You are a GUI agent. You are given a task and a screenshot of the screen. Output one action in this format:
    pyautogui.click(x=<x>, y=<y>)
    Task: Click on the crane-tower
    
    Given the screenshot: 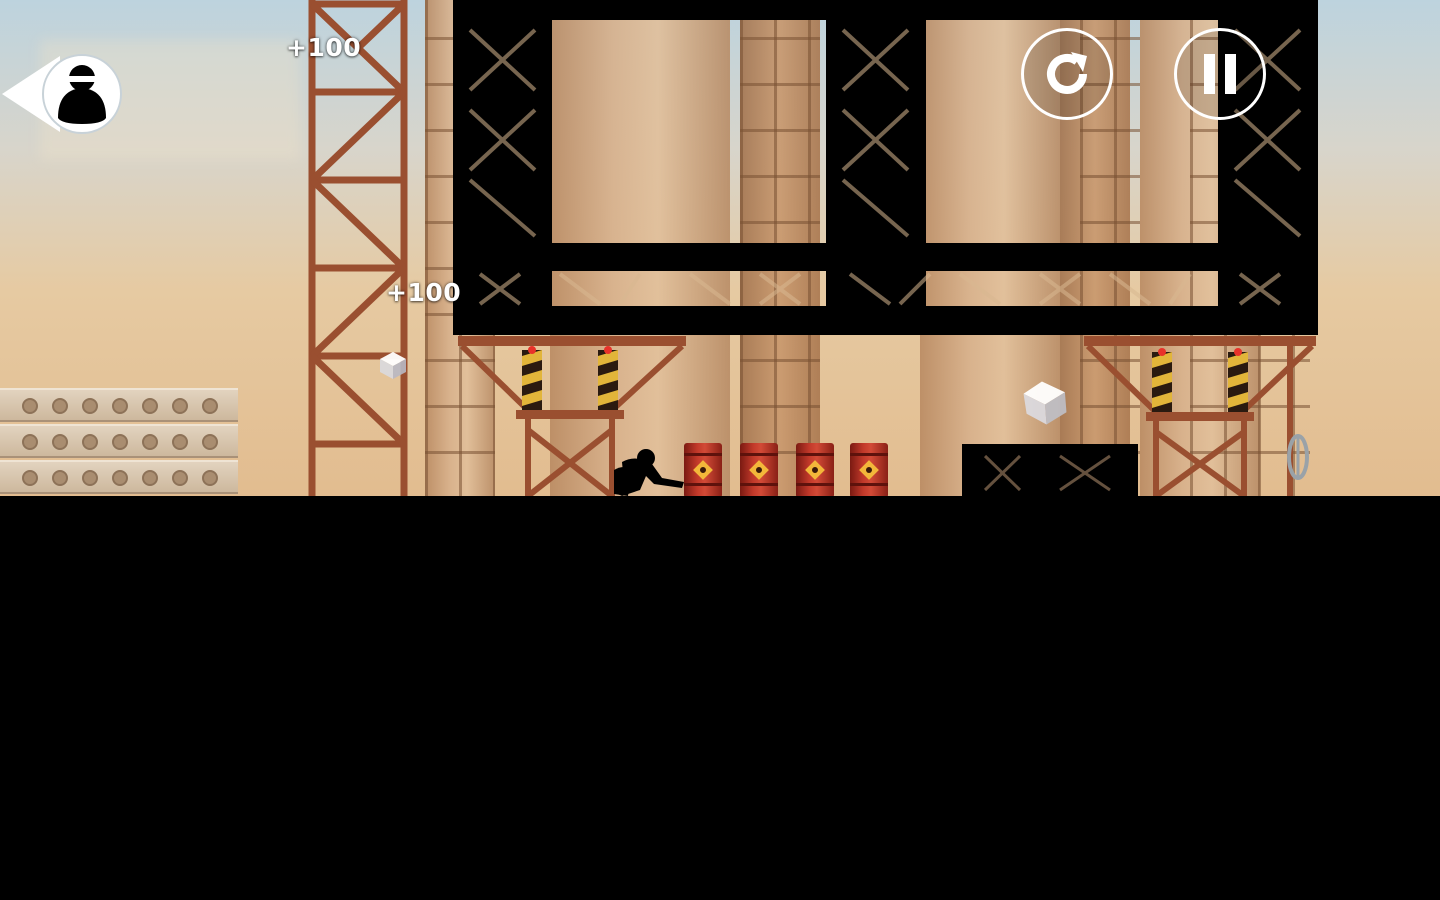 What is the action you would take?
    pyautogui.click(x=358, y=249)
    